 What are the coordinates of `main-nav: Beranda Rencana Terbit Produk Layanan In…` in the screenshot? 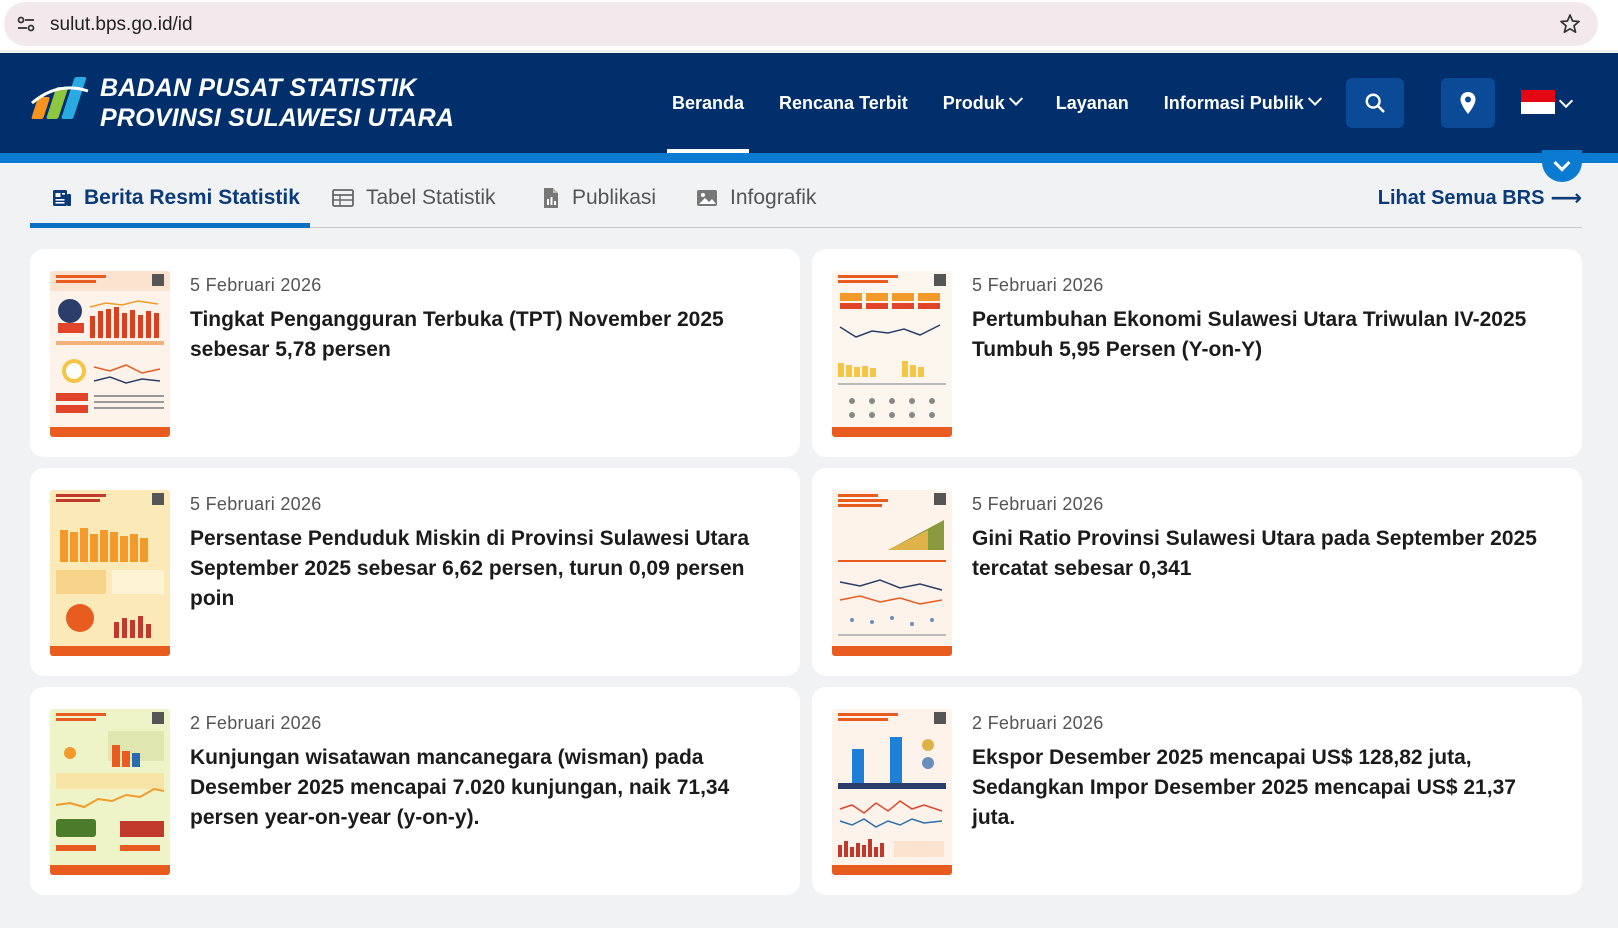 It's located at (1010, 103).